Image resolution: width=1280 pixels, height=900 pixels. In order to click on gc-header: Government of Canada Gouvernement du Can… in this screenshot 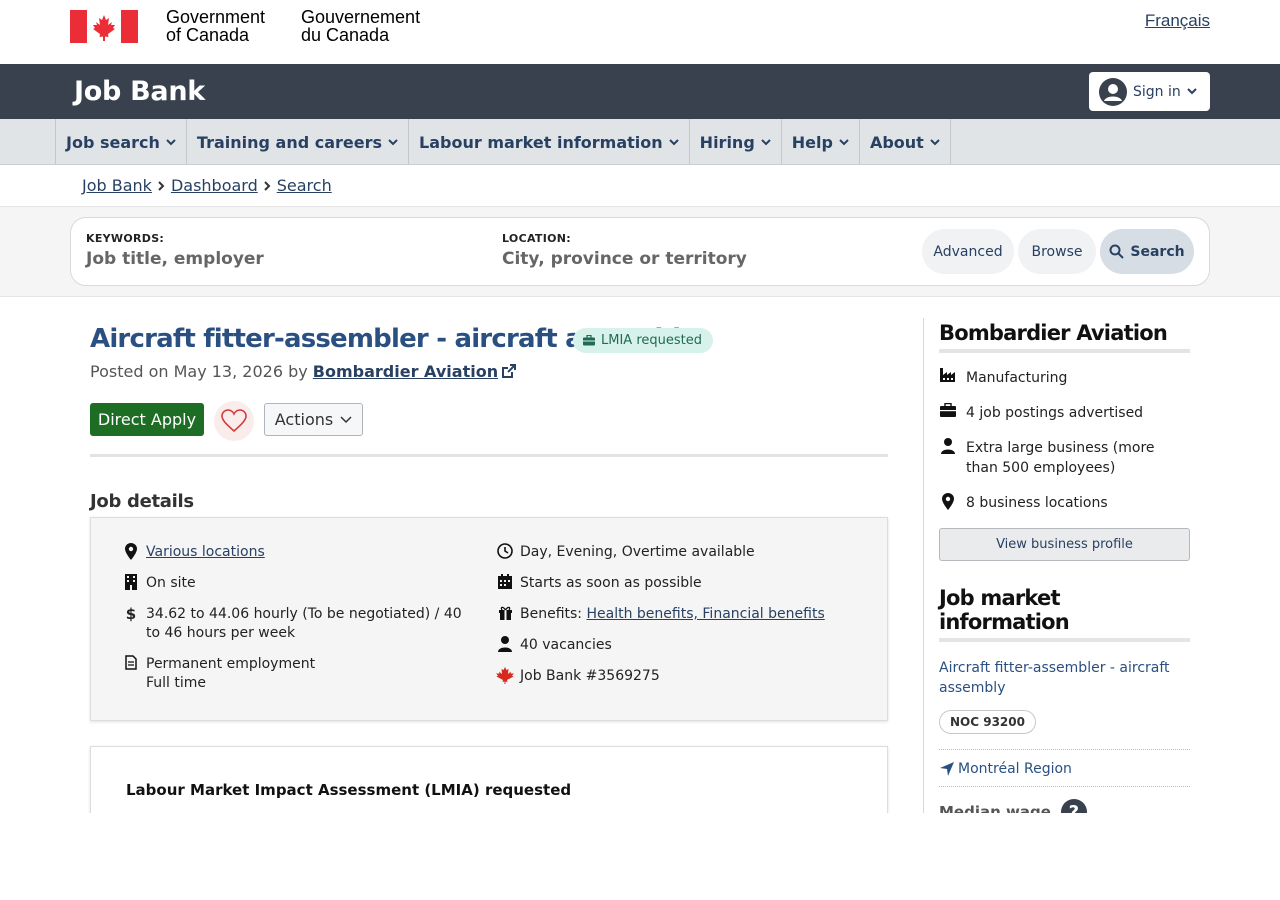, I will do `click(640, 32)`.